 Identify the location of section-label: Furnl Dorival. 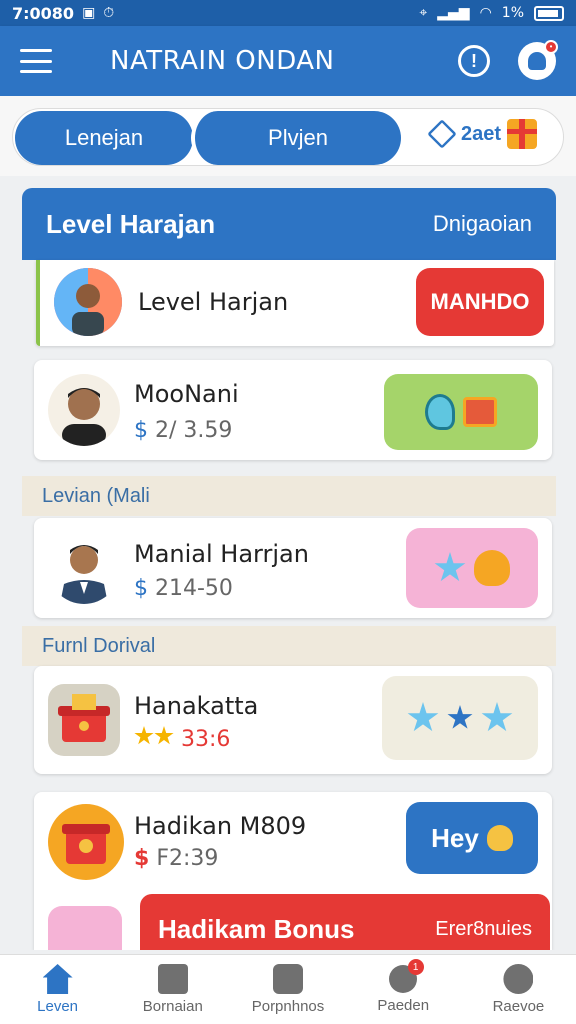
(289, 646).